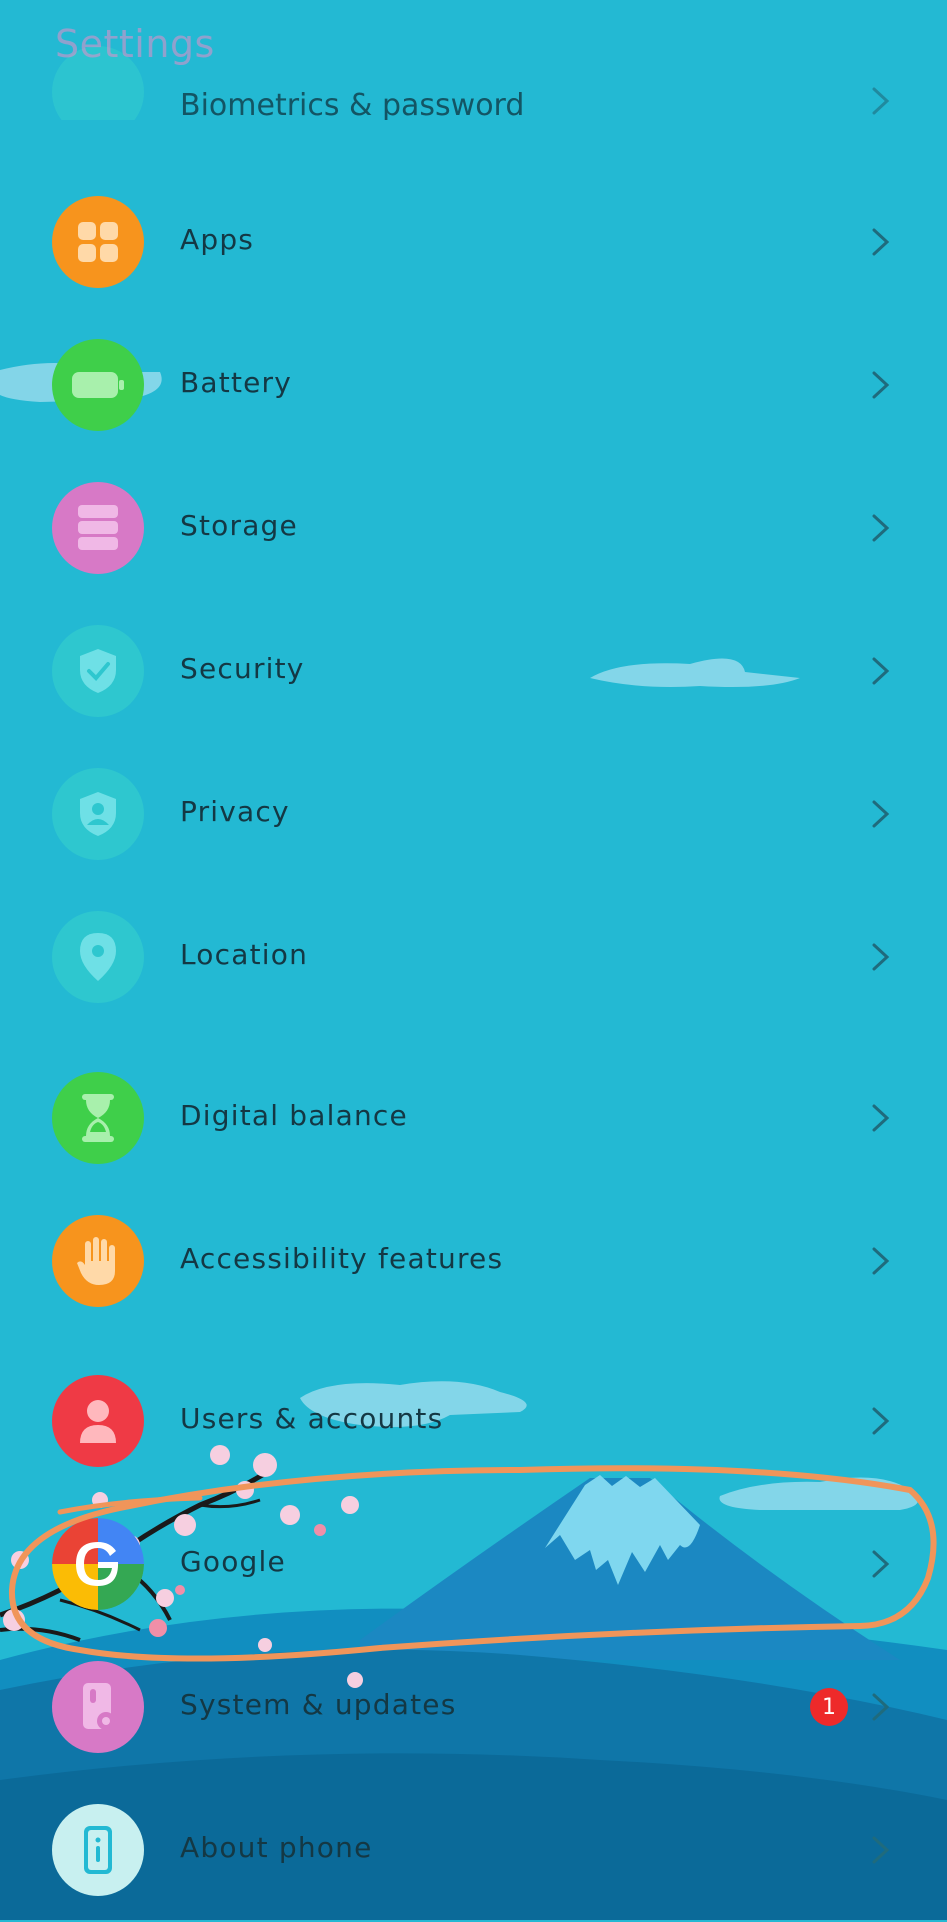 This screenshot has width=947, height=1922. Describe the element at coordinates (473, 1850) in the screenshot. I see `settings-item-about-phone: About phone` at that location.